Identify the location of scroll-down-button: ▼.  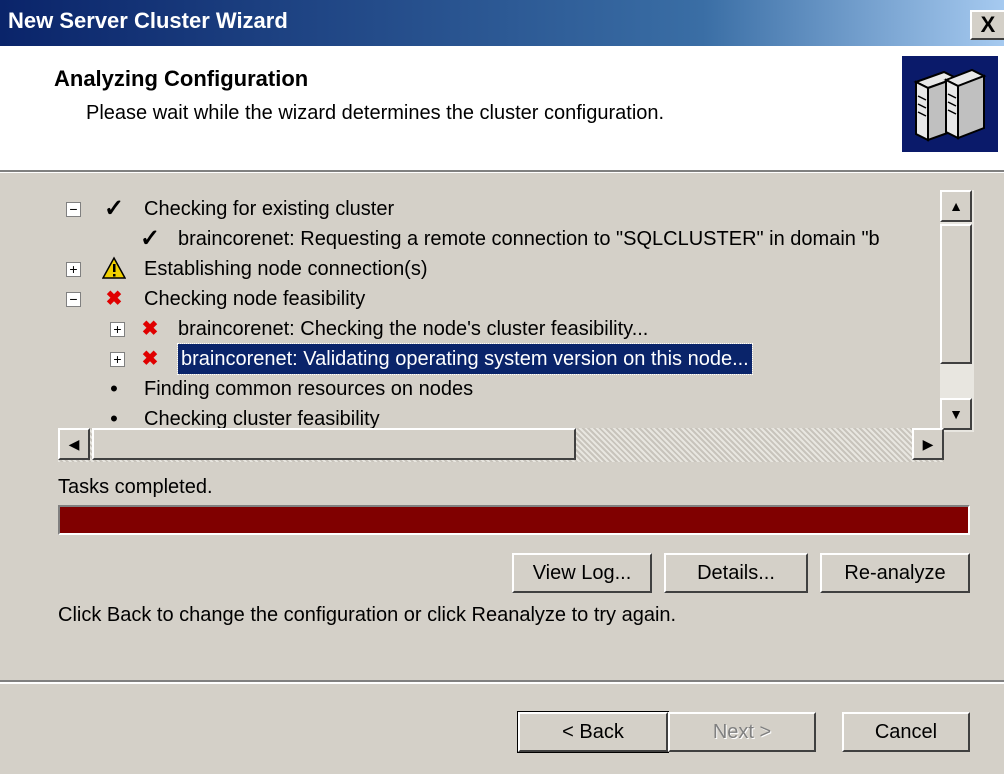
(956, 414).